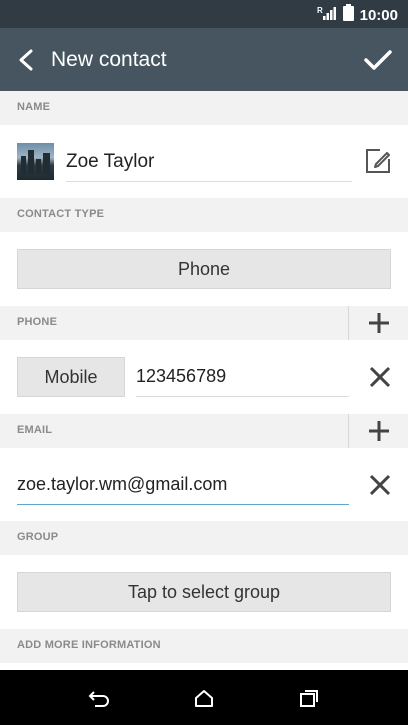 This screenshot has height=725, width=408. I want to click on contact-type-section: Phone, so click(204, 269).